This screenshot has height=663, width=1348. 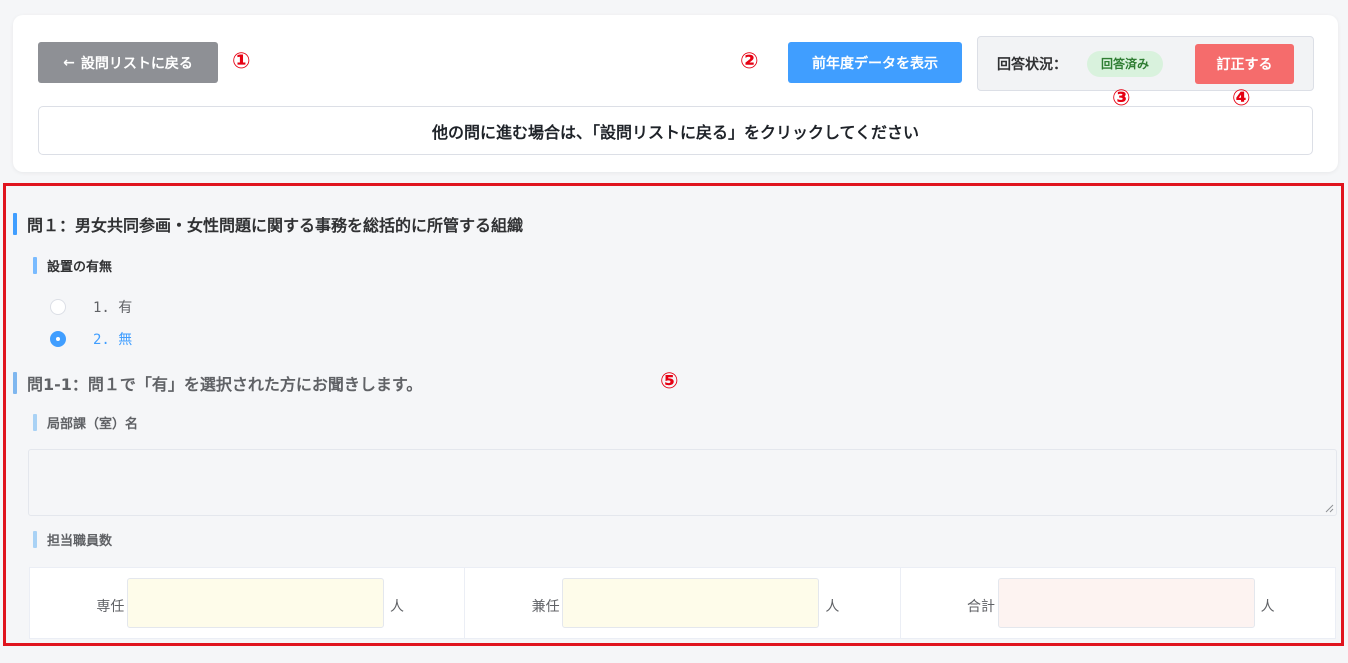 What do you see at coordinates (93, 424) in the screenshot?
I see `dept-name-label-text: 局部課（室）名` at bounding box center [93, 424].